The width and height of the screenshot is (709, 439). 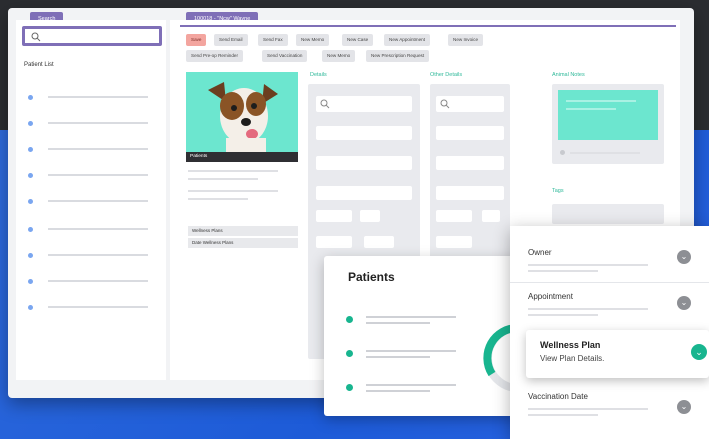 What do you see at coordinates (570, 345) in the screenshot?
I see `wellness-plan-title: Wellness Plan` at bounding box center [570, 345].